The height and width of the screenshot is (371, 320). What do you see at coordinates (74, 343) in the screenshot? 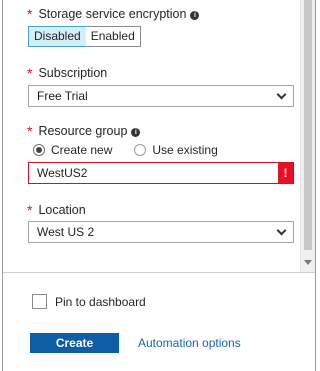
I see `create-button: Create` at bounding box center [74, 343].